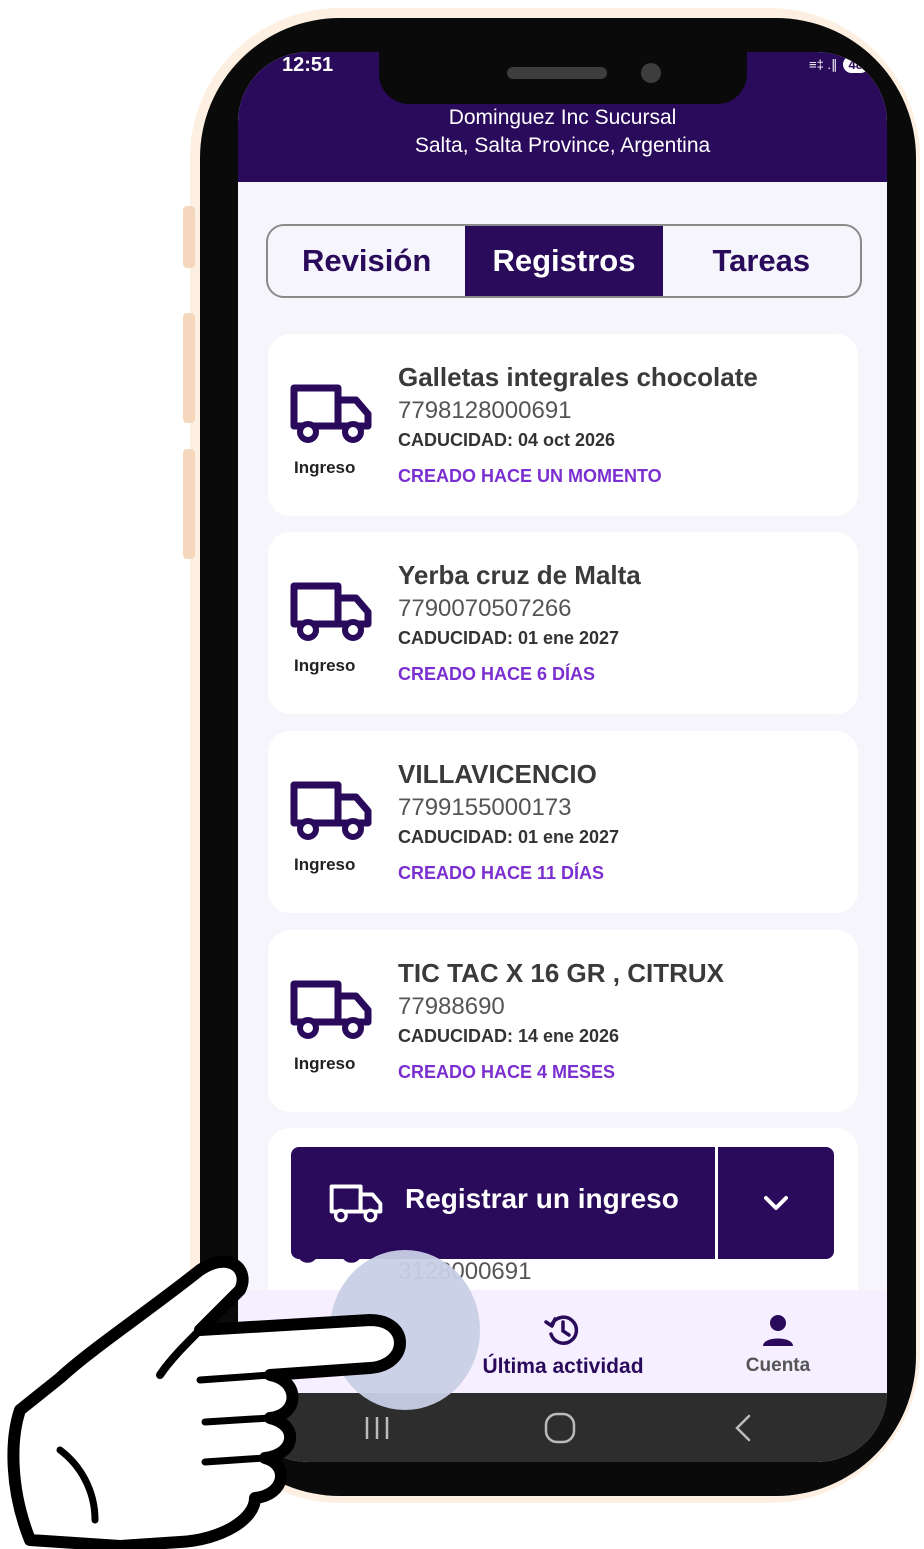 The width and height of the screenshot is (924, 1549). I want to click on record-expiry: CADUCIDAD: 14 ene 2026, so click(509, 1036).